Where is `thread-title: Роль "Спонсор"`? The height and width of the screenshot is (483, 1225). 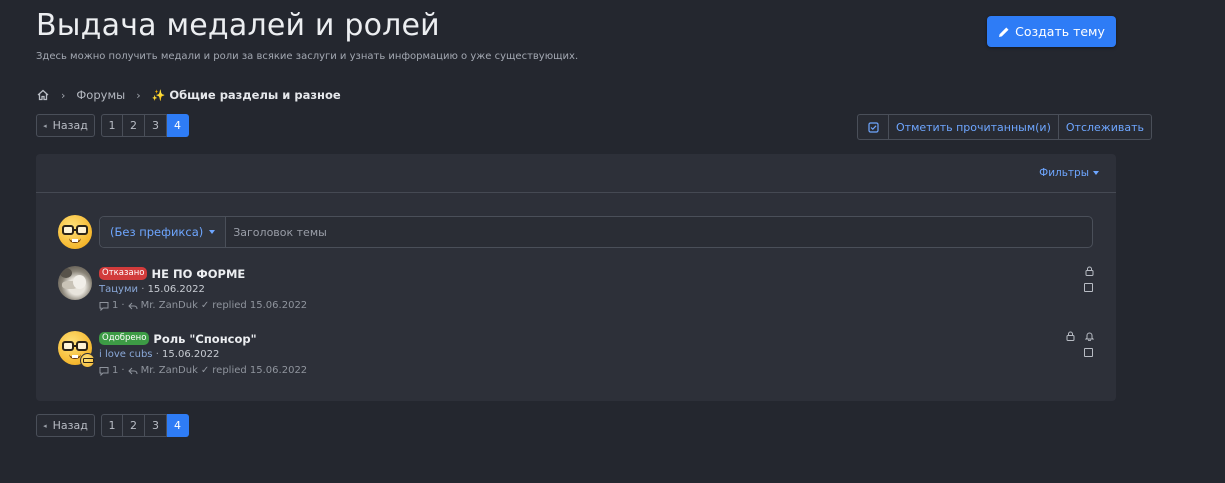 thread-title: Роль "Спонсор" is located at coordinates (204, 339).